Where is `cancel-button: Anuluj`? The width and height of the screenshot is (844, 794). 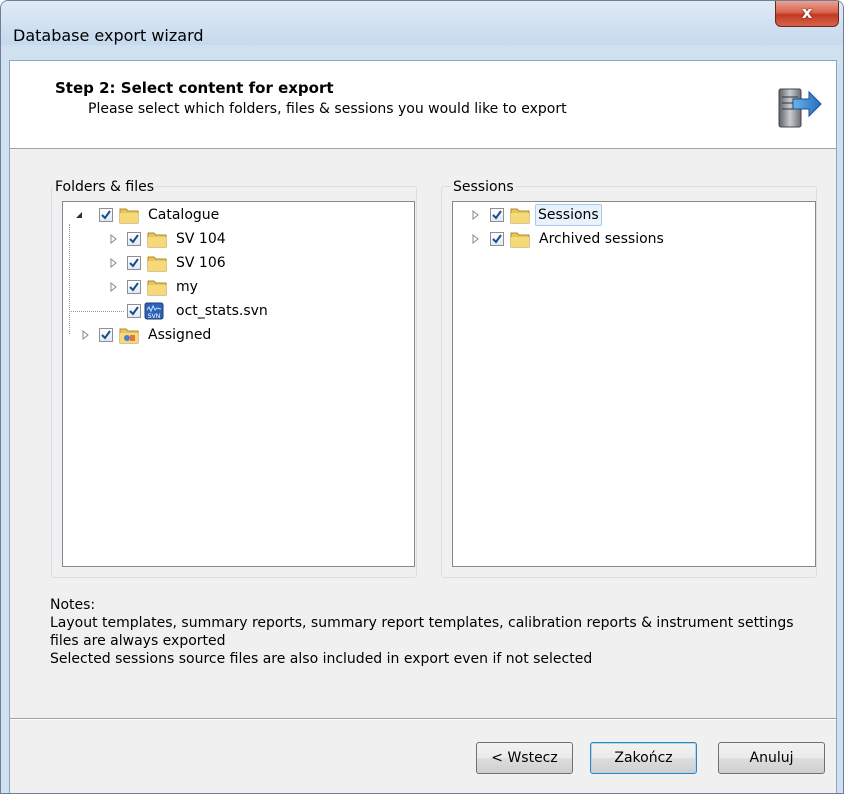 cancel-button: Anuluj is located at coordinates (771, 758).